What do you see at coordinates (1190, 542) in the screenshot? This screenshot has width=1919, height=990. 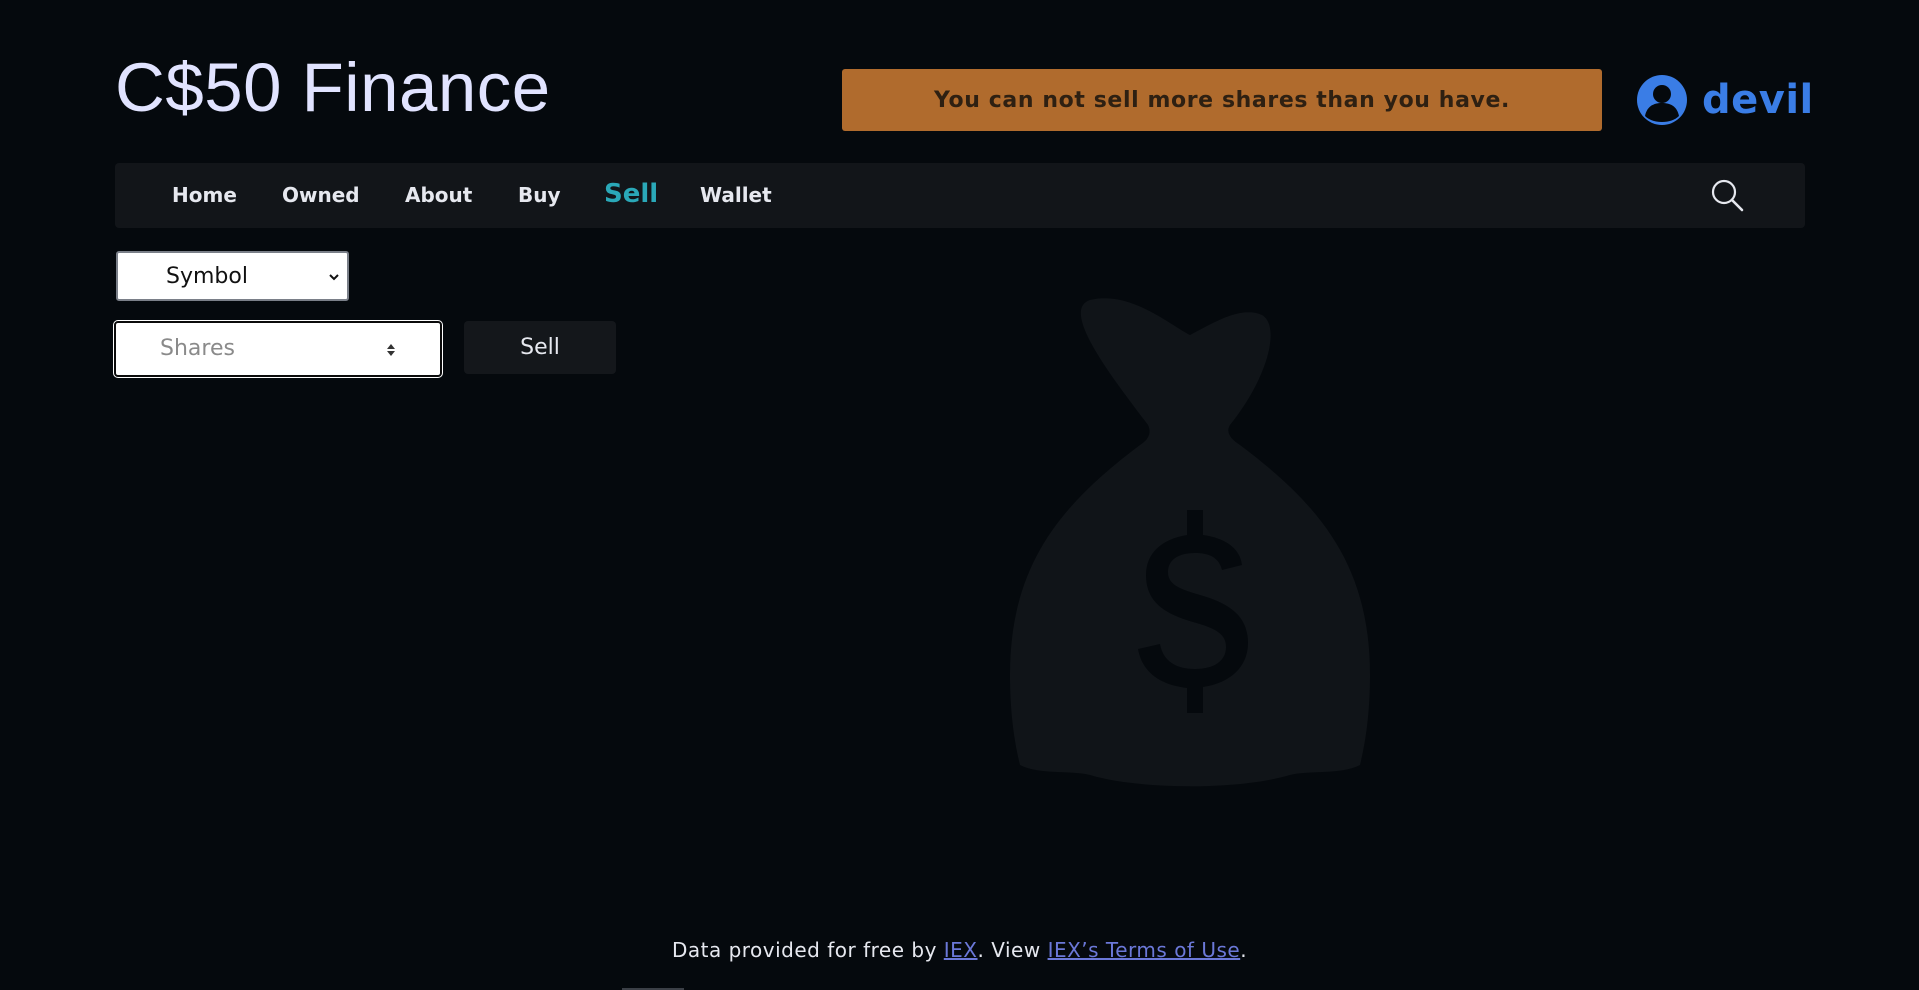 I see `money-bag-icon` at bounding box center [1190, 542].